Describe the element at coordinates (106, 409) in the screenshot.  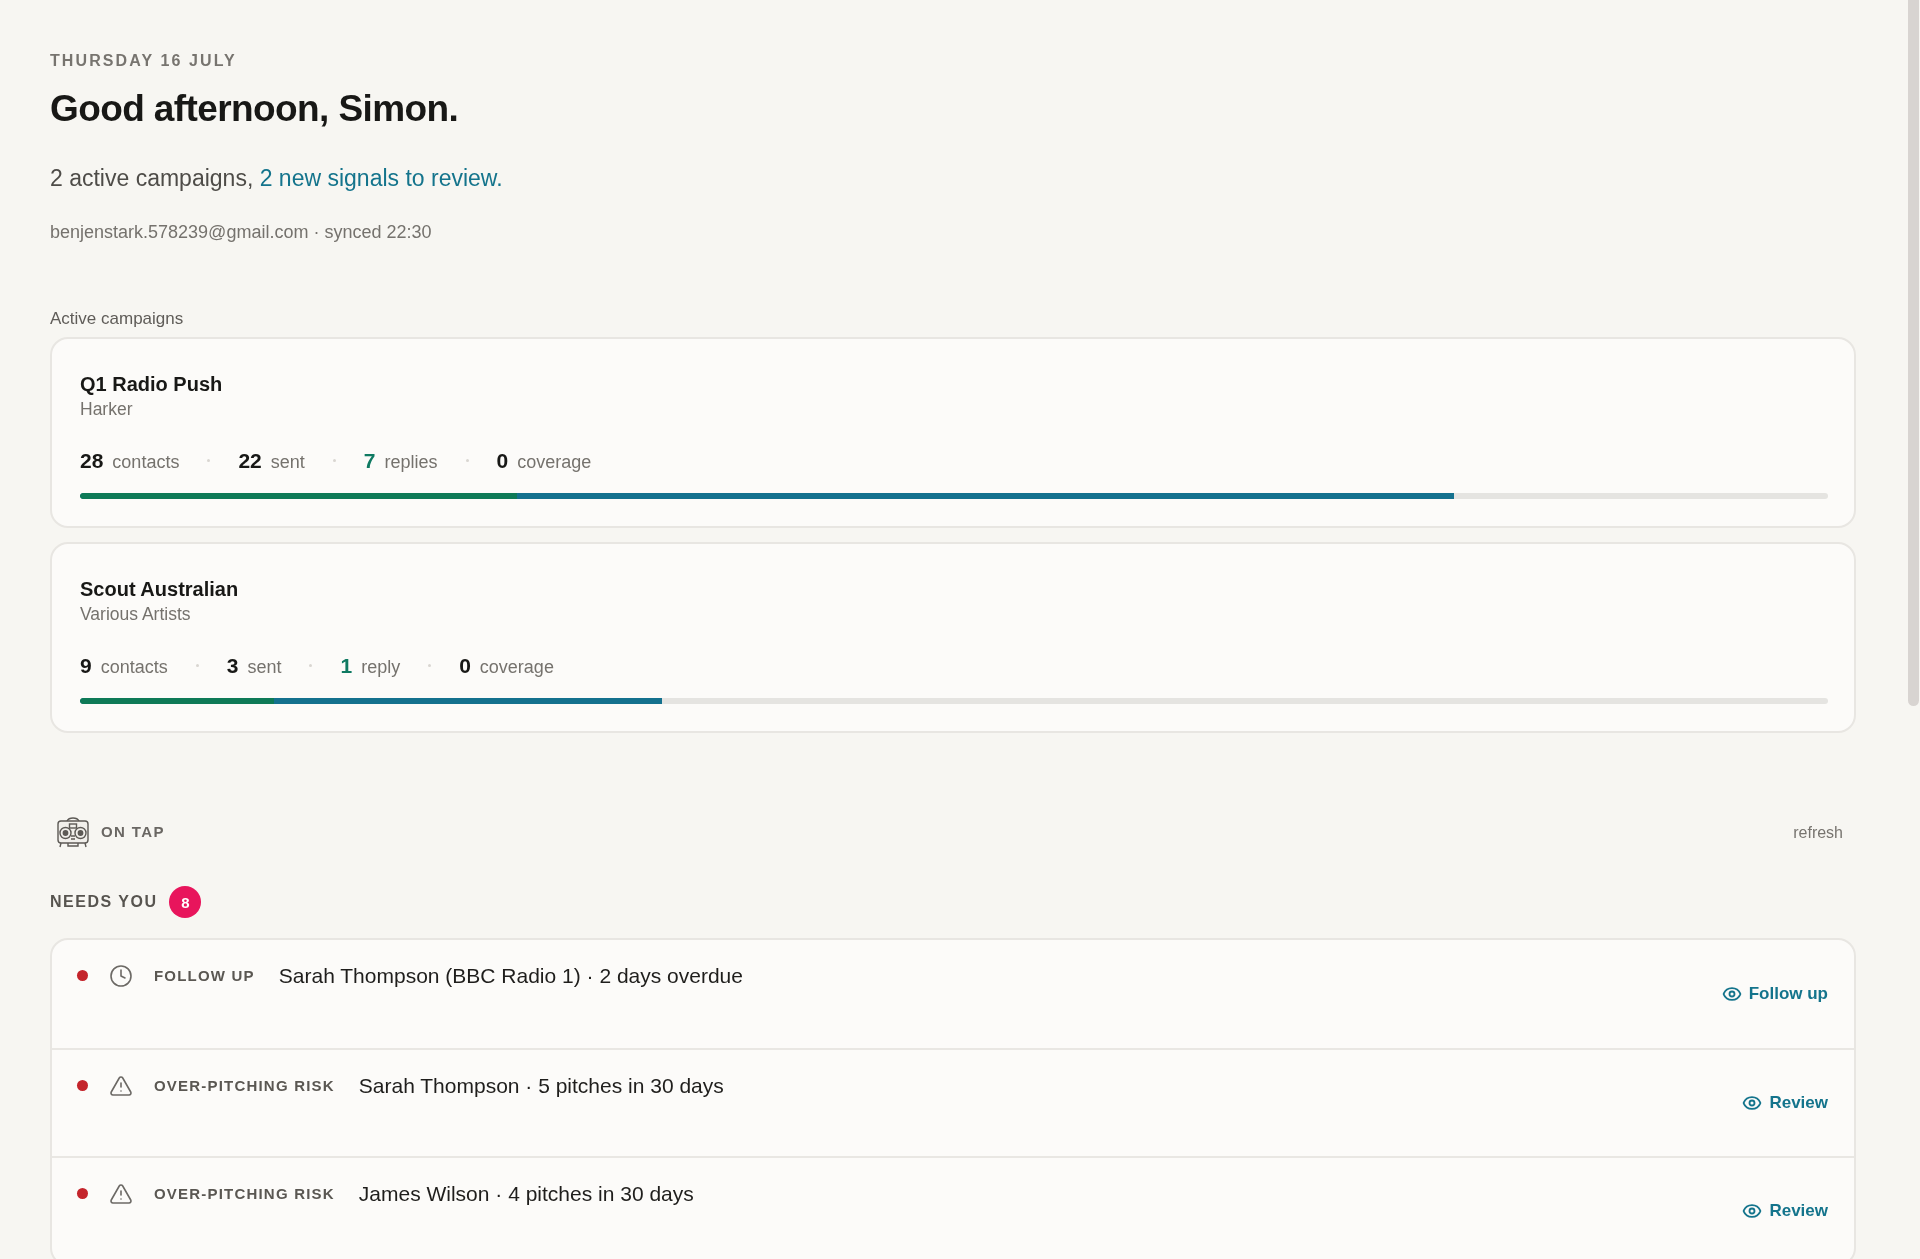
I see `campaign-artist: Harker` at that location.